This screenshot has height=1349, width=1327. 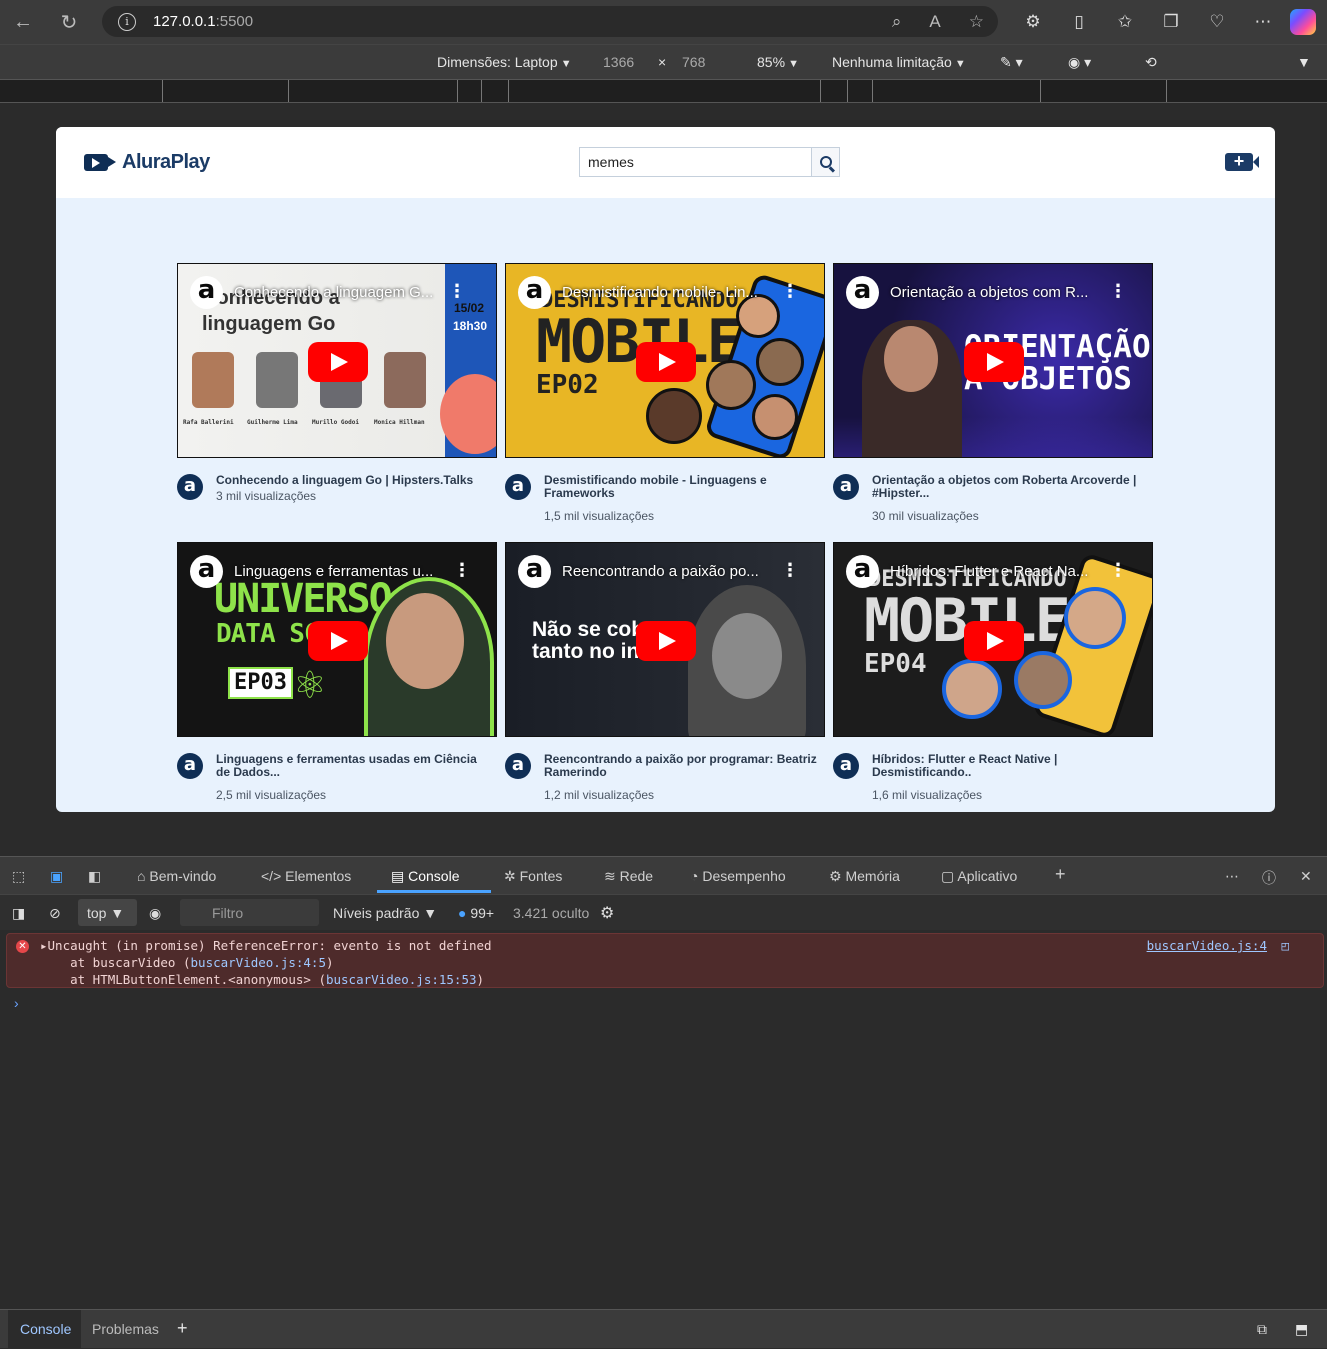 What do you see at coordinates (1262, 1329) in the screenshot?
I see `drawer-quick-view-icon: ⧉` at bounding box center [1262, 1329].